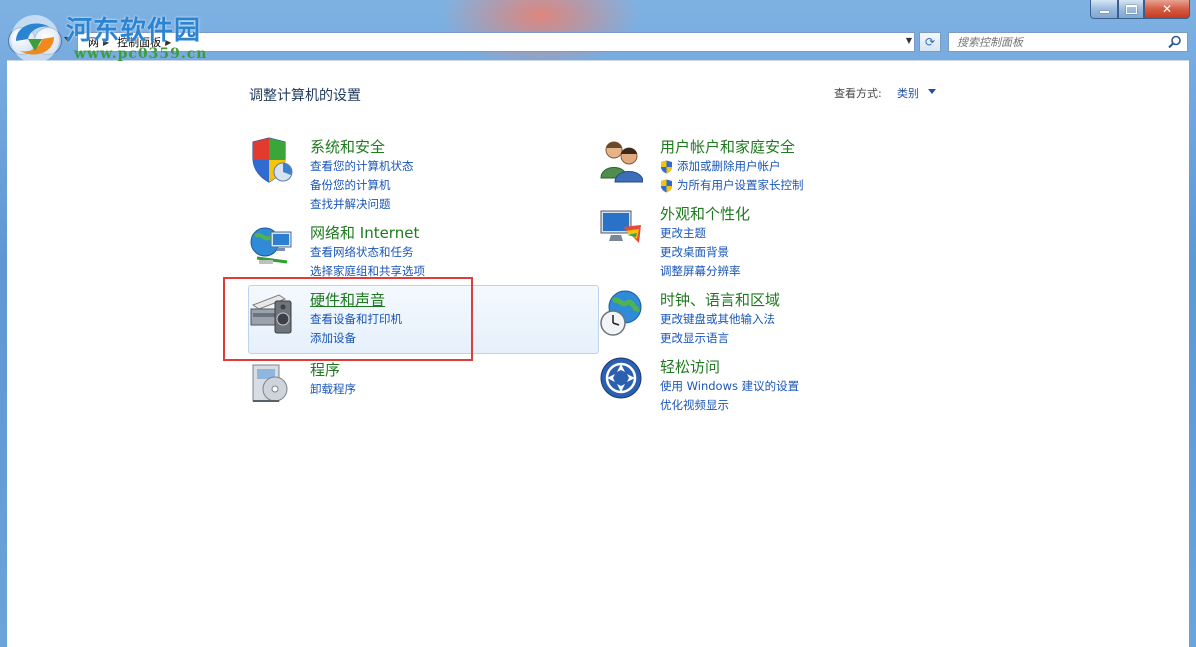 Image resolution: width=1196 pixels, height=647 pixels. What do you see at coordinates (347, 146) in the screenshot?
I see `category-title: 系统和安全` at bounding box center [347, 146].